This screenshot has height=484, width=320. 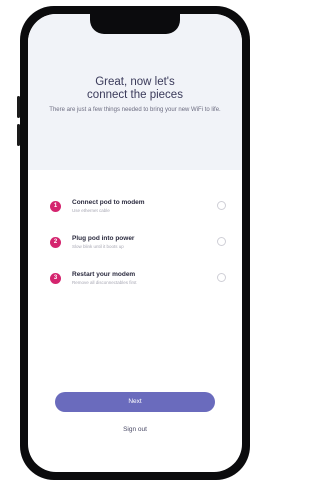 What do you see at coordinates (104, 274) in the screenshot?
I see `step-title: Restart your modem` at bounding box center [104, 274].